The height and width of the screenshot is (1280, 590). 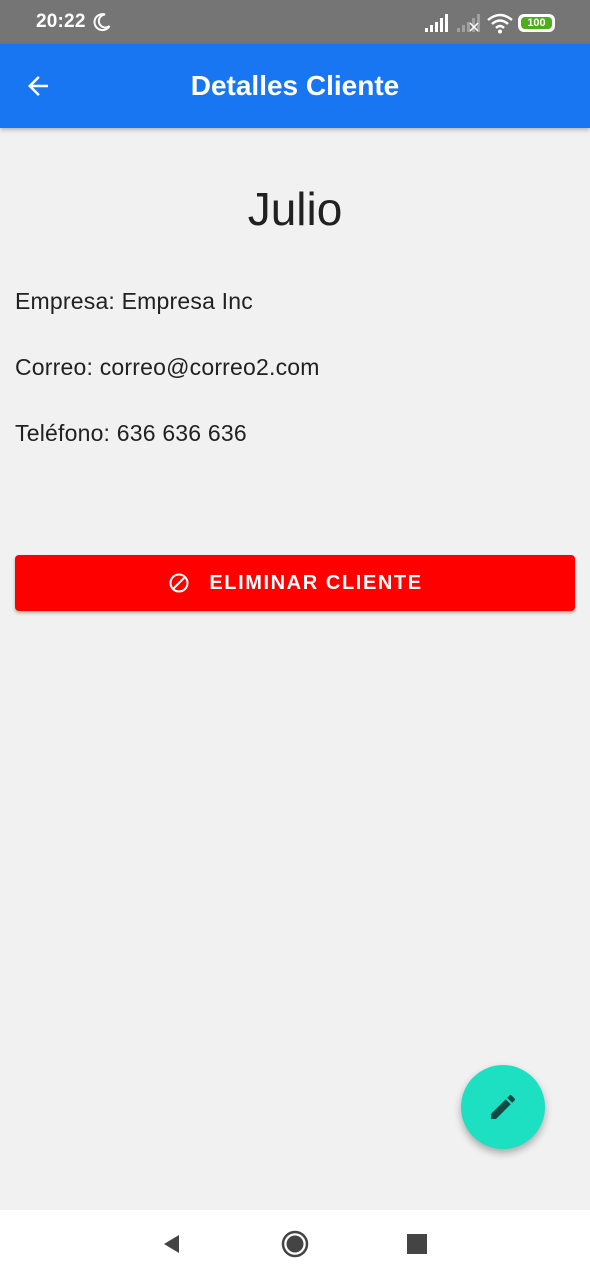 What do you see at coordinates (436, 23) in the screenshot?
I see `signal-icon` at bounding box center [436, 23].